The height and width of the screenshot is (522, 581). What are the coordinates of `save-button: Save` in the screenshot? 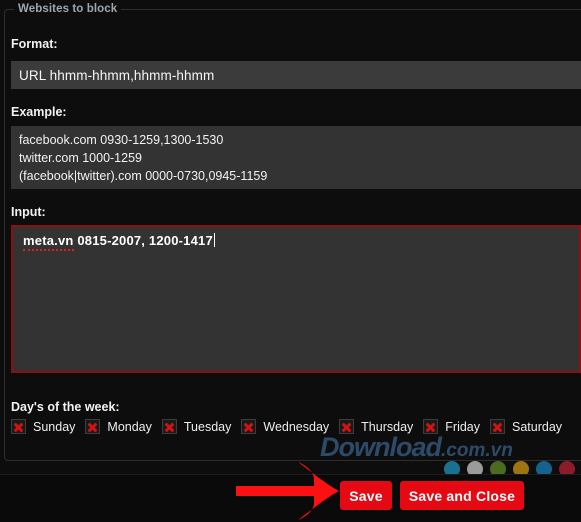 It's located at (366, 495).